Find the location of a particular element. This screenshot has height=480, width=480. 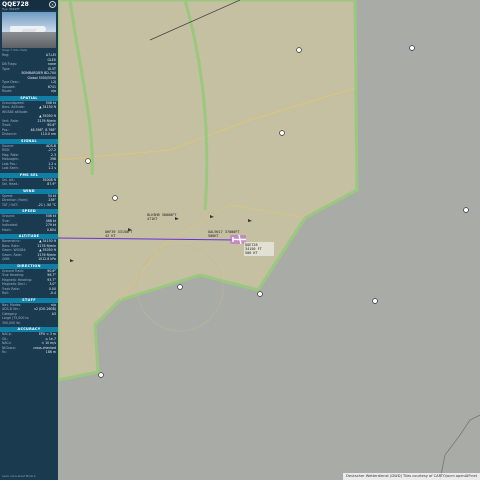

other-aircraft-label: 471KT is located at coordinates (152, 219).